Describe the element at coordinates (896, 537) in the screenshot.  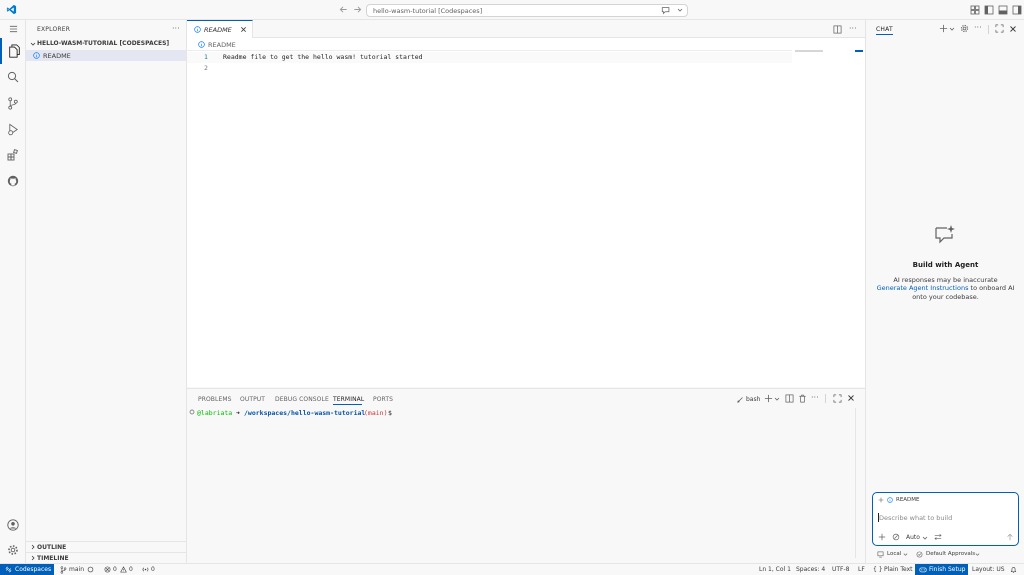
I see `tools-icon` at that location.